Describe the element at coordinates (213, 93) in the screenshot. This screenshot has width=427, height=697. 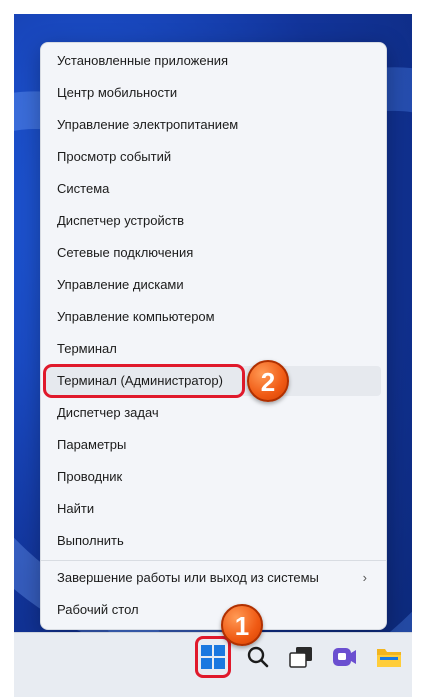
I see `menu-item-mobility-center: Центр мобильности` at that location.